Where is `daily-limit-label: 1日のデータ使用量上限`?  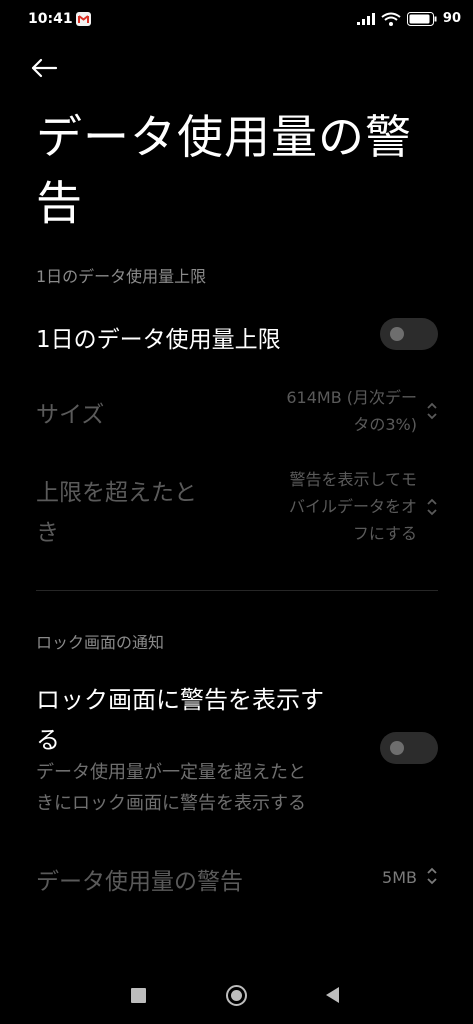 daily-limit-label: 1日のデータ使用量上限 is located at coordinates (158, 340).